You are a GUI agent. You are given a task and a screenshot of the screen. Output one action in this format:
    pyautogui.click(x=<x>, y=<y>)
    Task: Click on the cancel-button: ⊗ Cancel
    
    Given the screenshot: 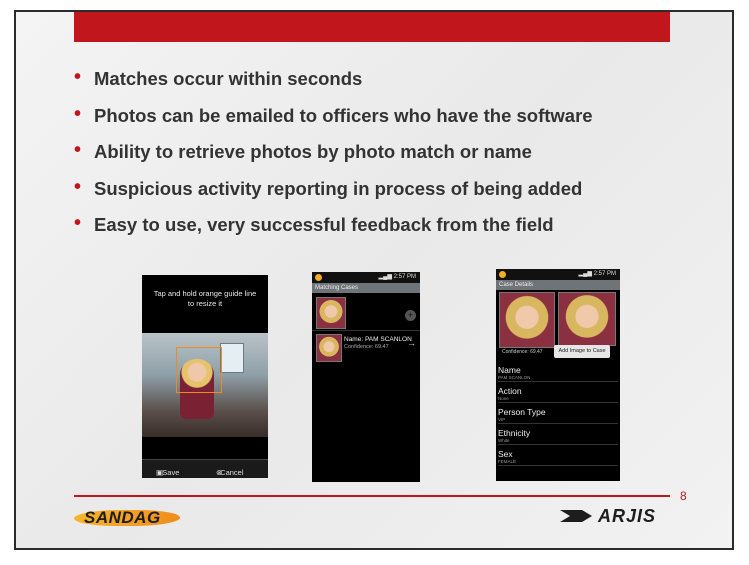 What is the action you would take?
    pyautogui.click(x=230, y=470)
    